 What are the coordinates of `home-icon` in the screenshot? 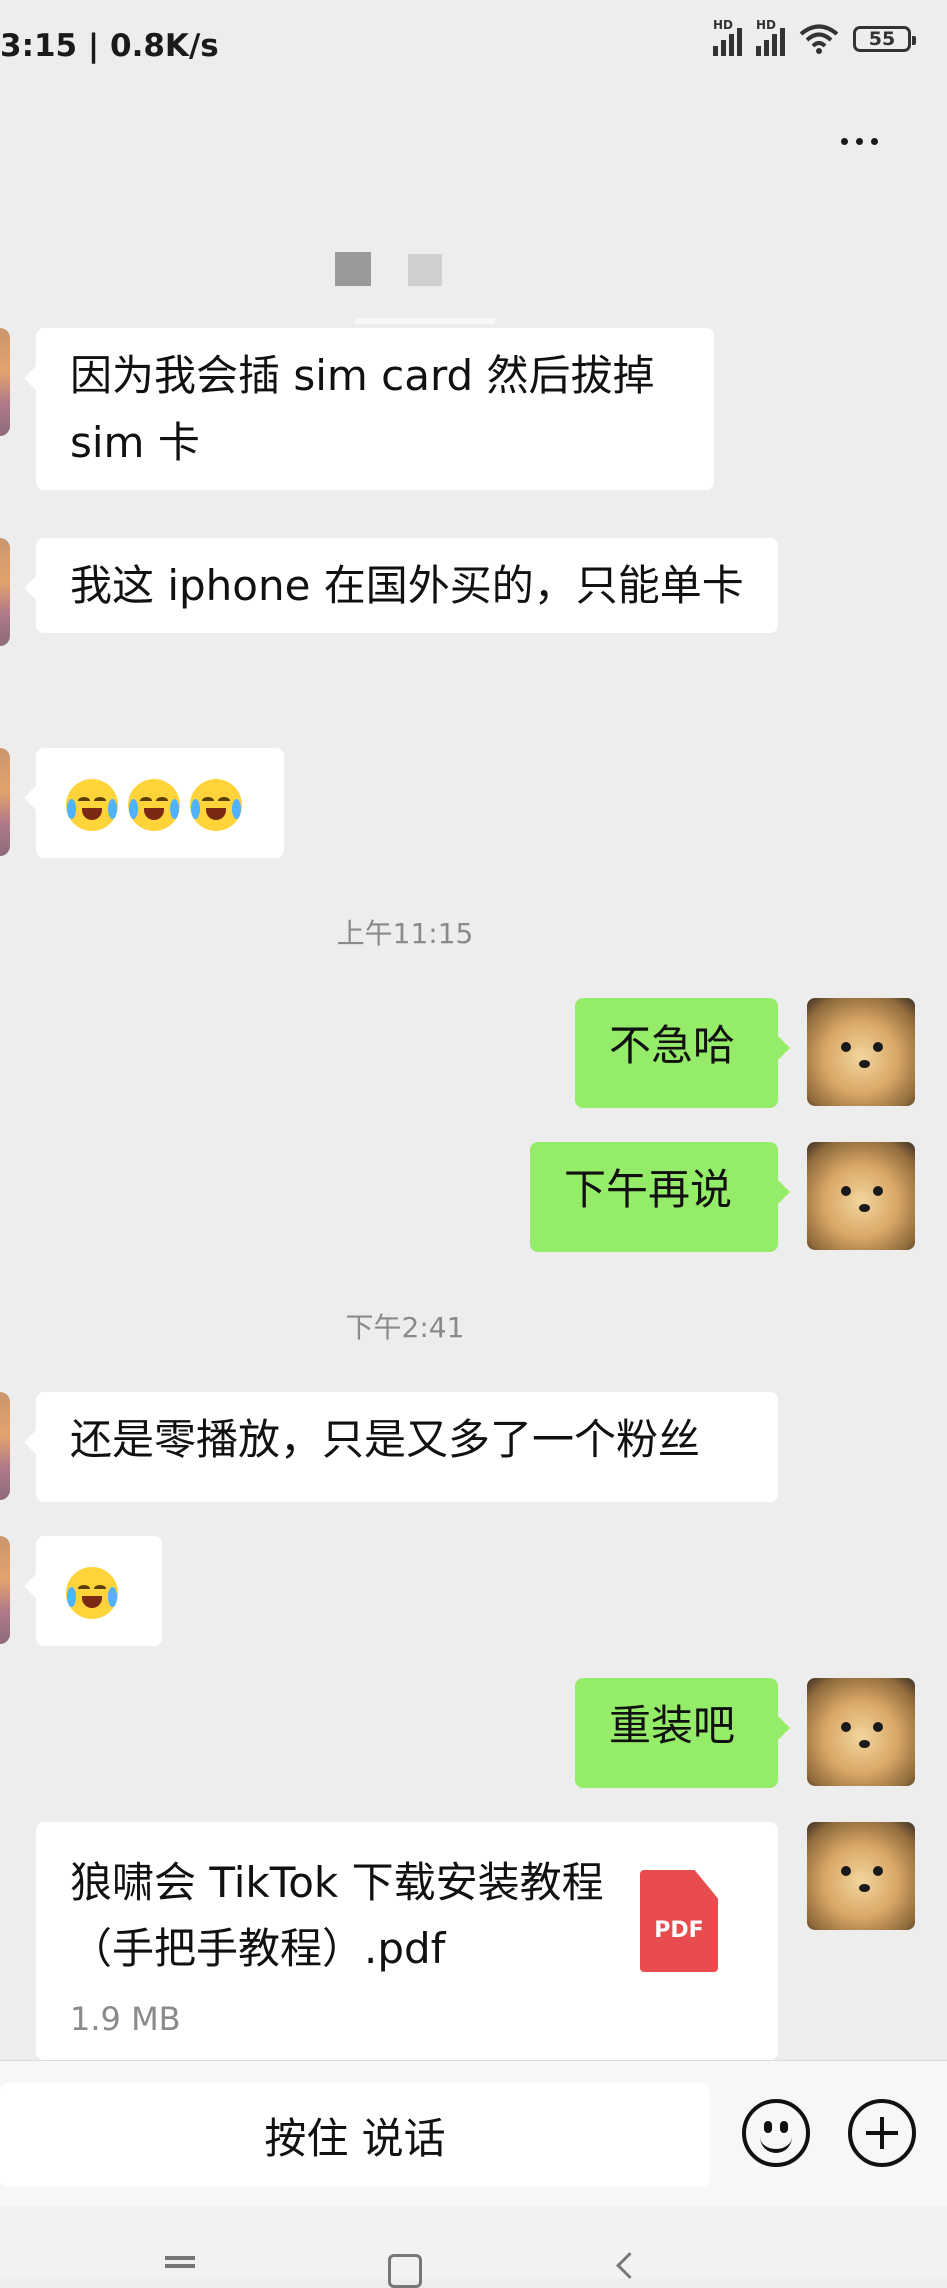 It's located at (405, 2271).